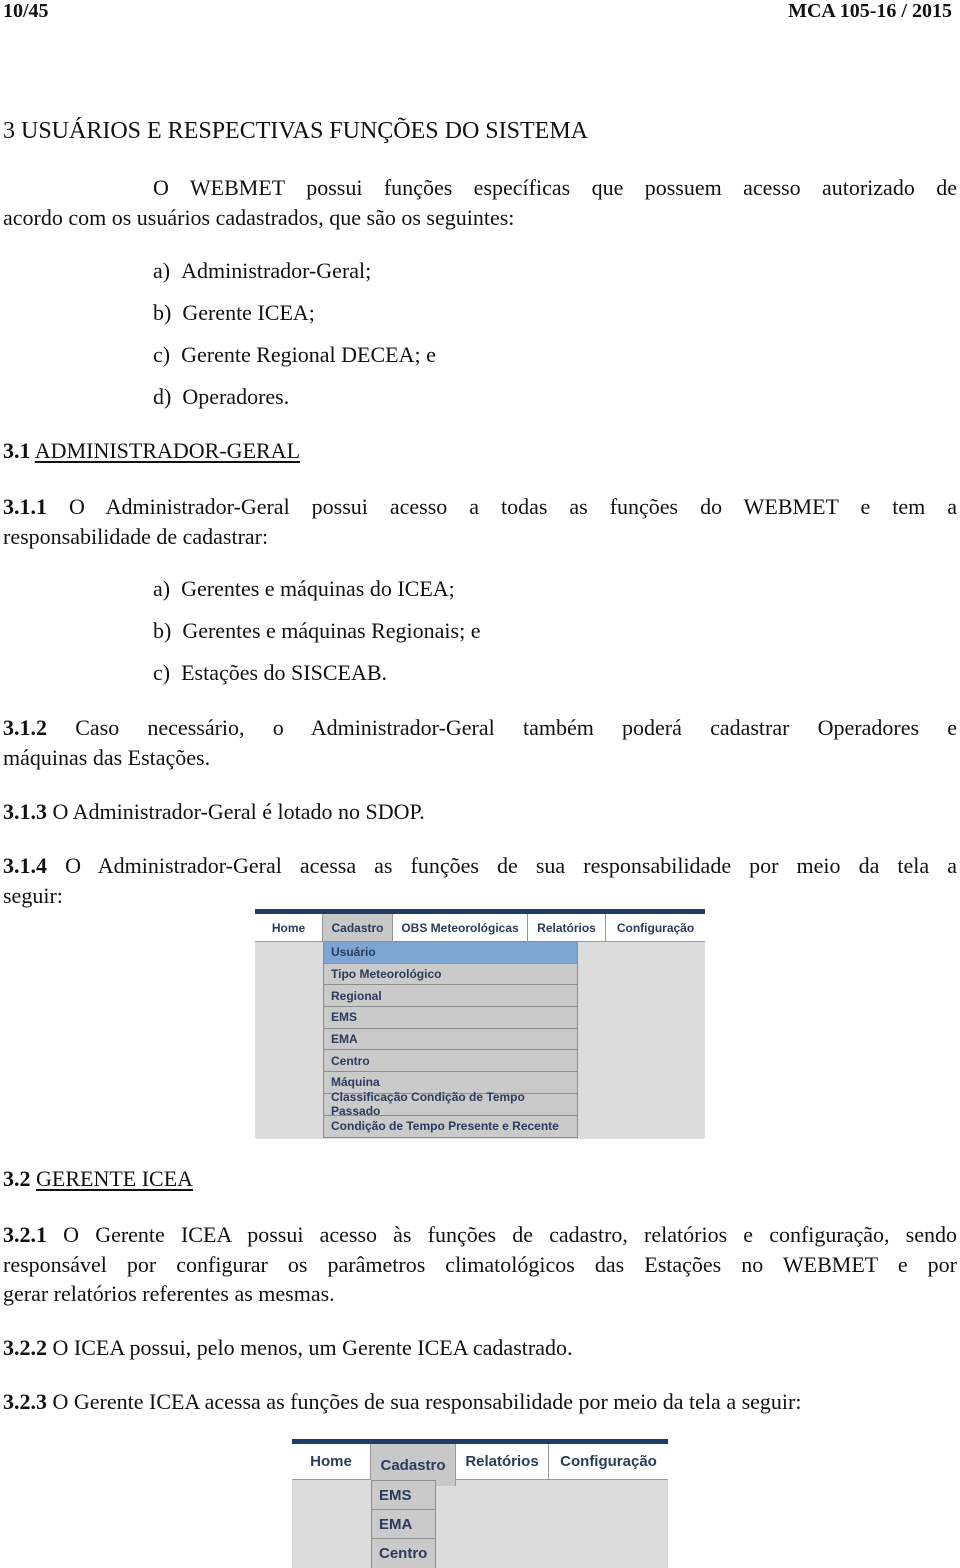 The image size is (960, 1568). I want to click on list-item: a) Gerentes e máquinas do ICEA;, so click(304, 589).